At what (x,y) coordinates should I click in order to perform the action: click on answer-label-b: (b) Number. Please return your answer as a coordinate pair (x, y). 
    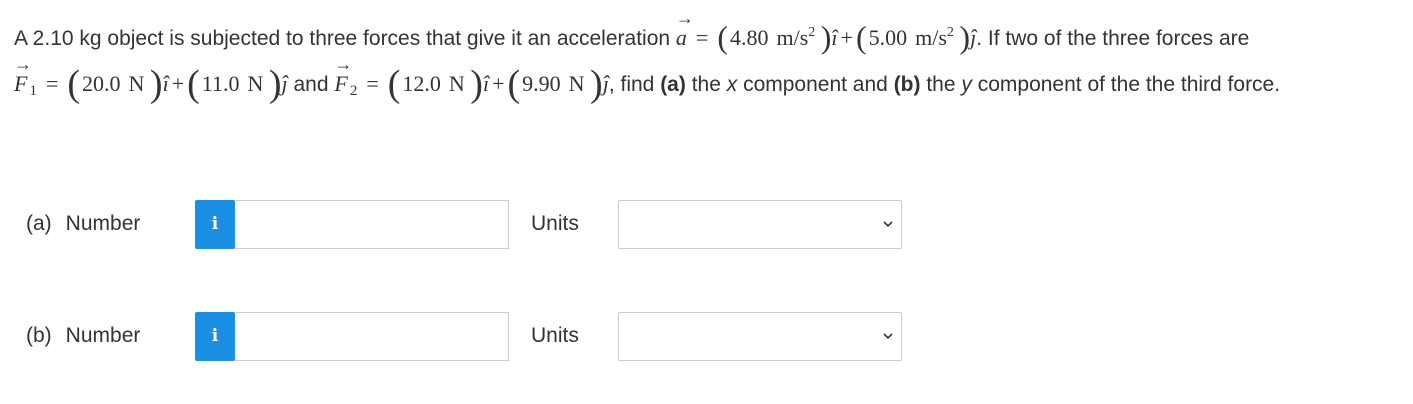
    Looking at the image, I should click on (83, 336).